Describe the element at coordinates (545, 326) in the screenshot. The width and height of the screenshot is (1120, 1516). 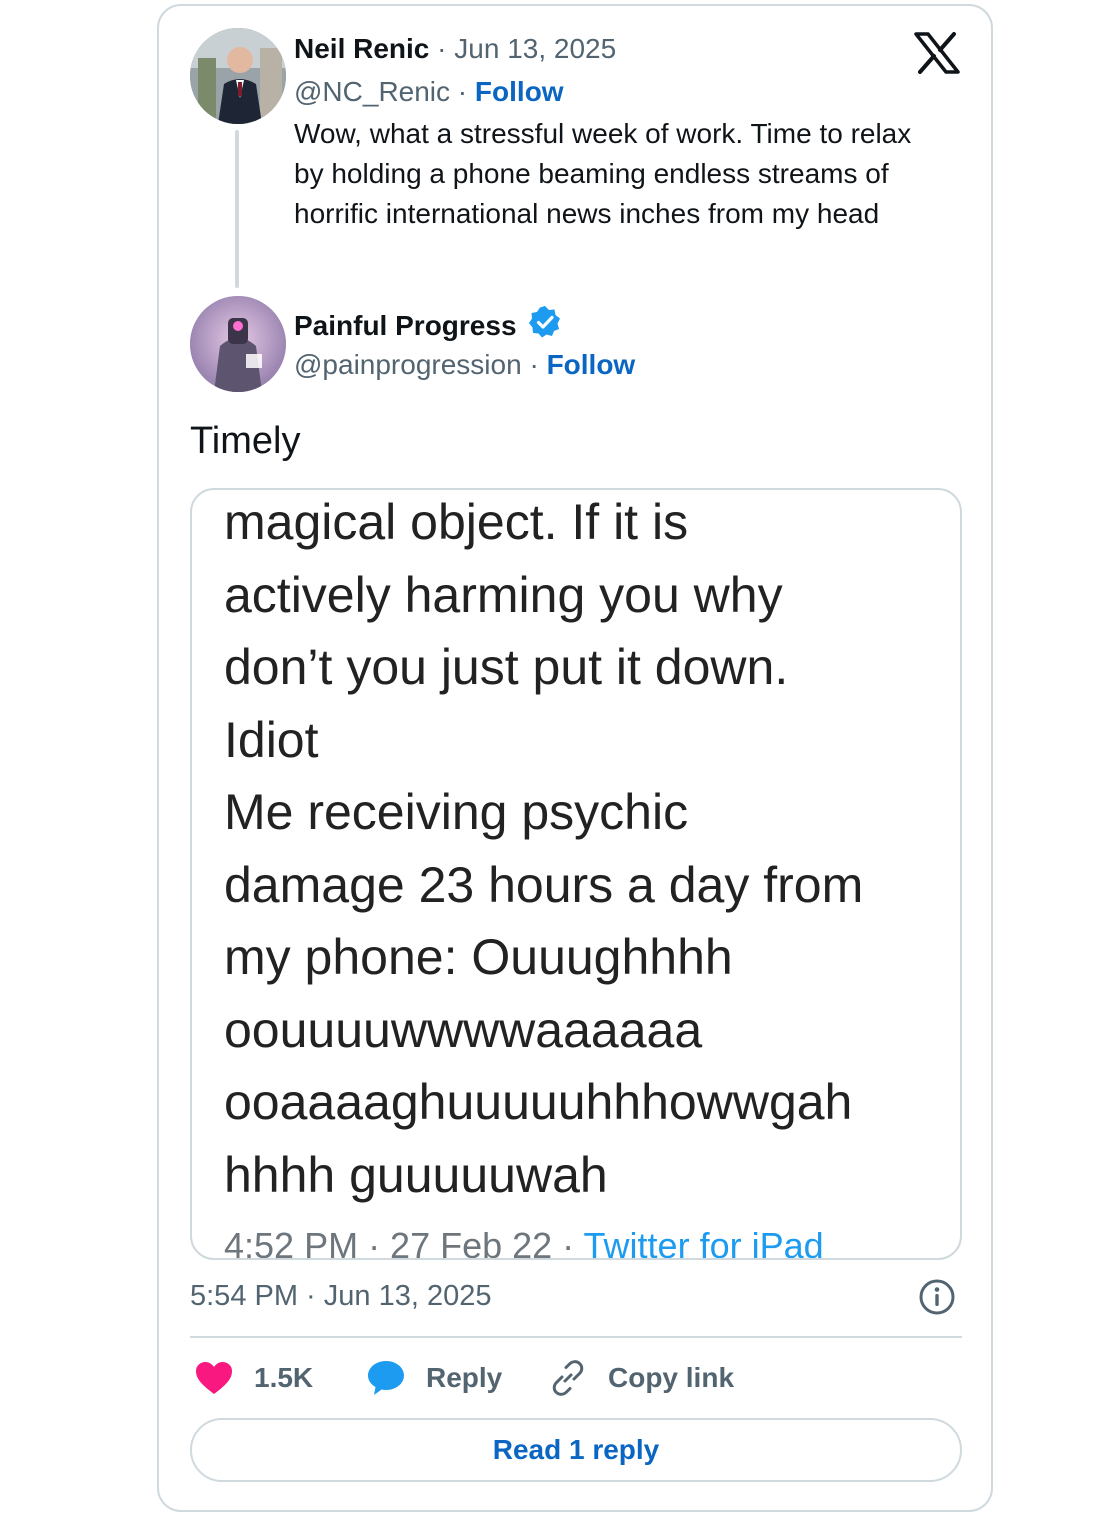
I see `verified-badge-icon` at that location.